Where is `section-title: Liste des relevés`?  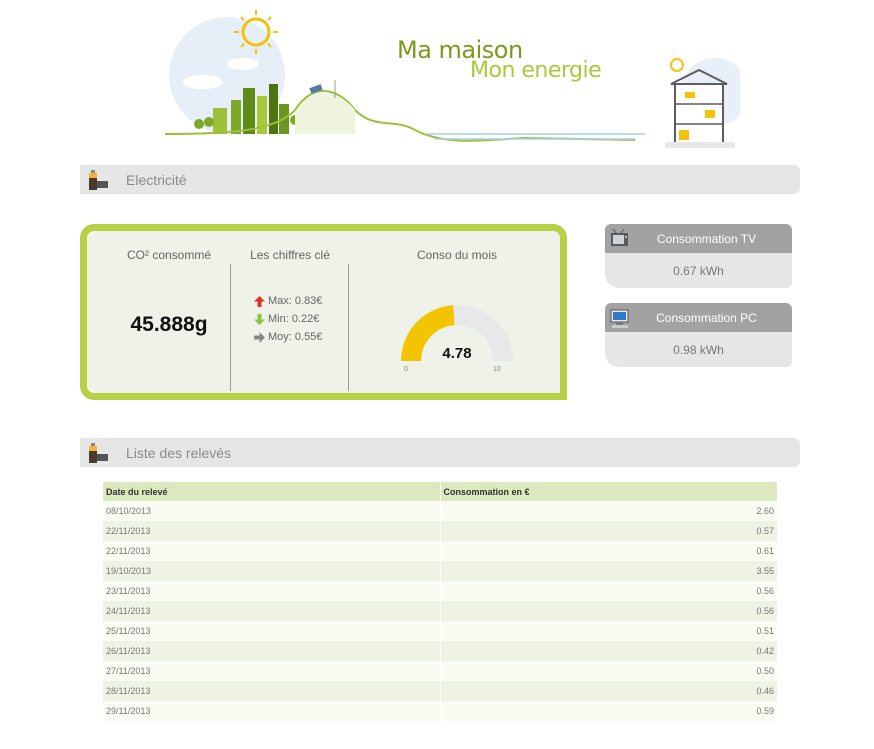 section-title: Liste des relevés is located at coordinates (179, 453).